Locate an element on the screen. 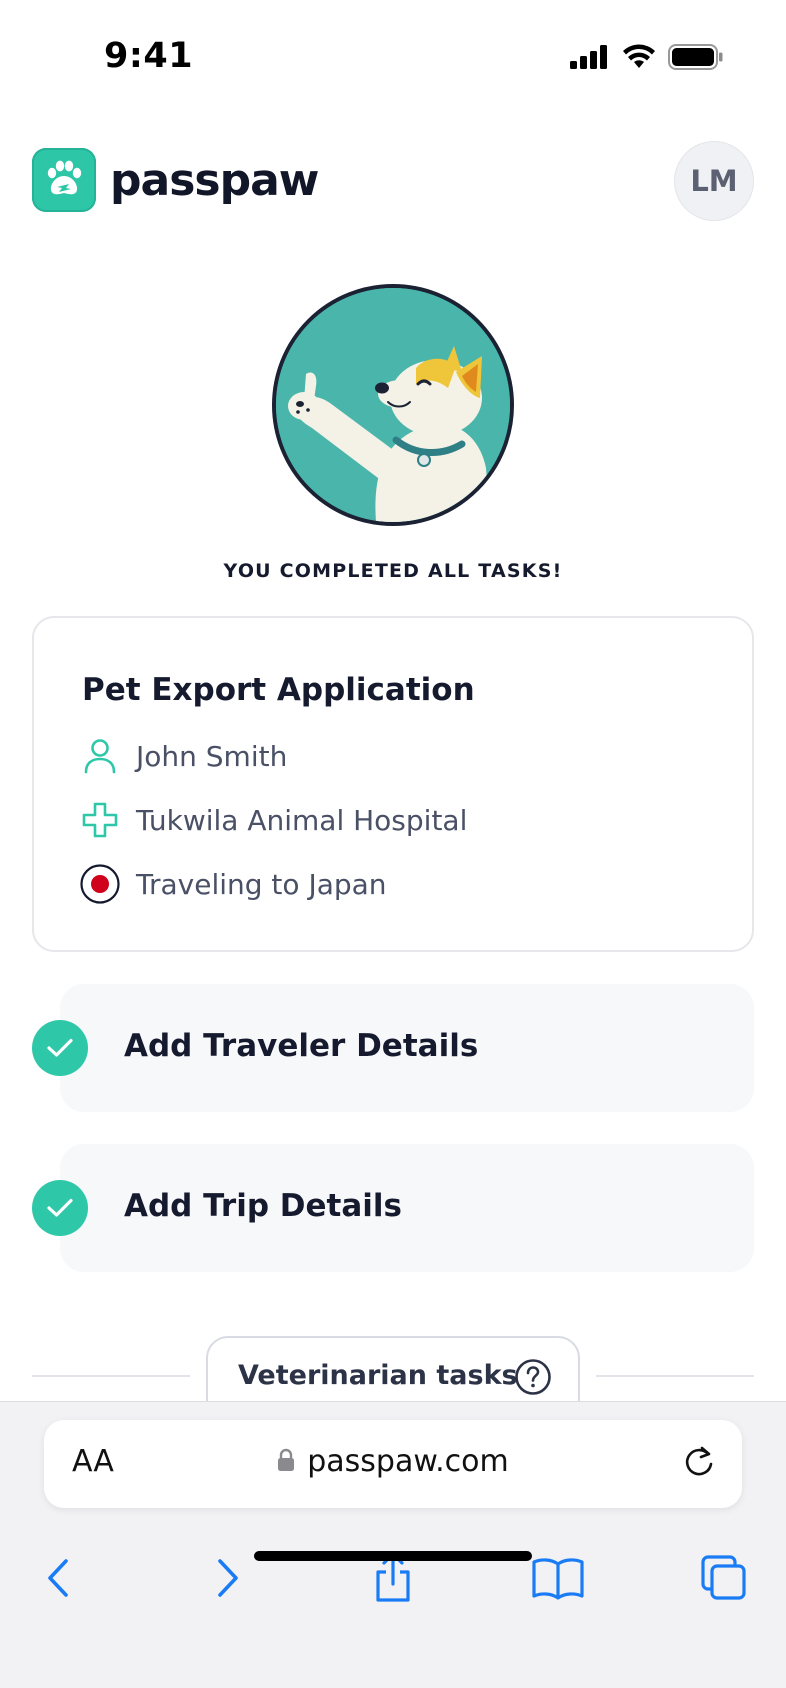  thumbs-up-dog-image is located at coordinates (393, 405).